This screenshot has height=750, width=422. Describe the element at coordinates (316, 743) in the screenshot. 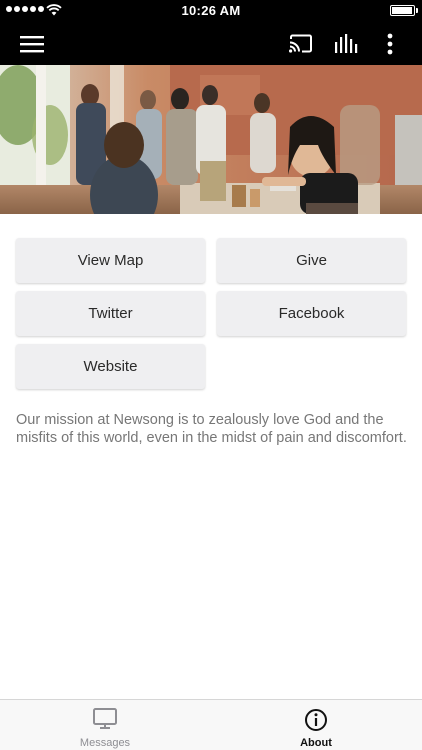

I see `tab-about-label: About` at that location.